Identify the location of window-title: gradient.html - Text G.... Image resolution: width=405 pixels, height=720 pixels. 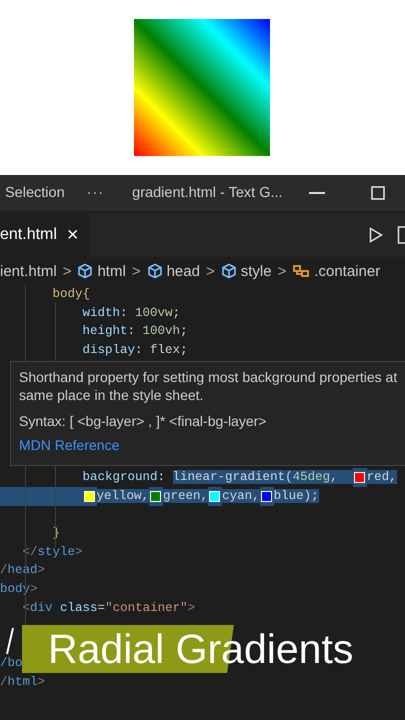
(207, 193).